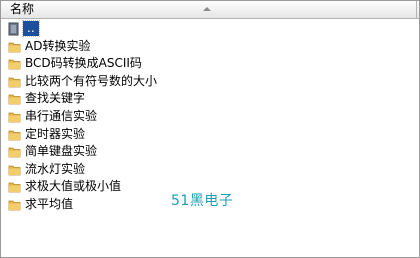 This screenshot has width=420, height=258. I want to click on list-item-label: 求极大值或极小值, so click(73, 186).